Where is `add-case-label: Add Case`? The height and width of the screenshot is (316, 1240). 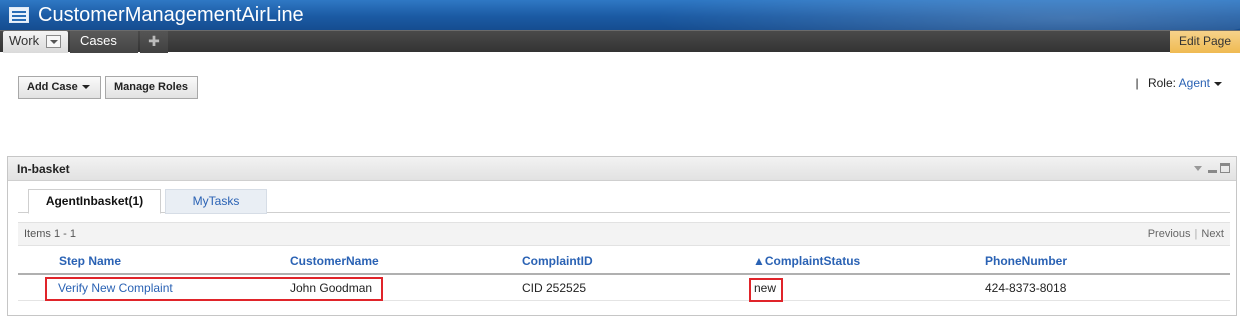 add-case-label: Add Case is located at coordinates (52, 87).